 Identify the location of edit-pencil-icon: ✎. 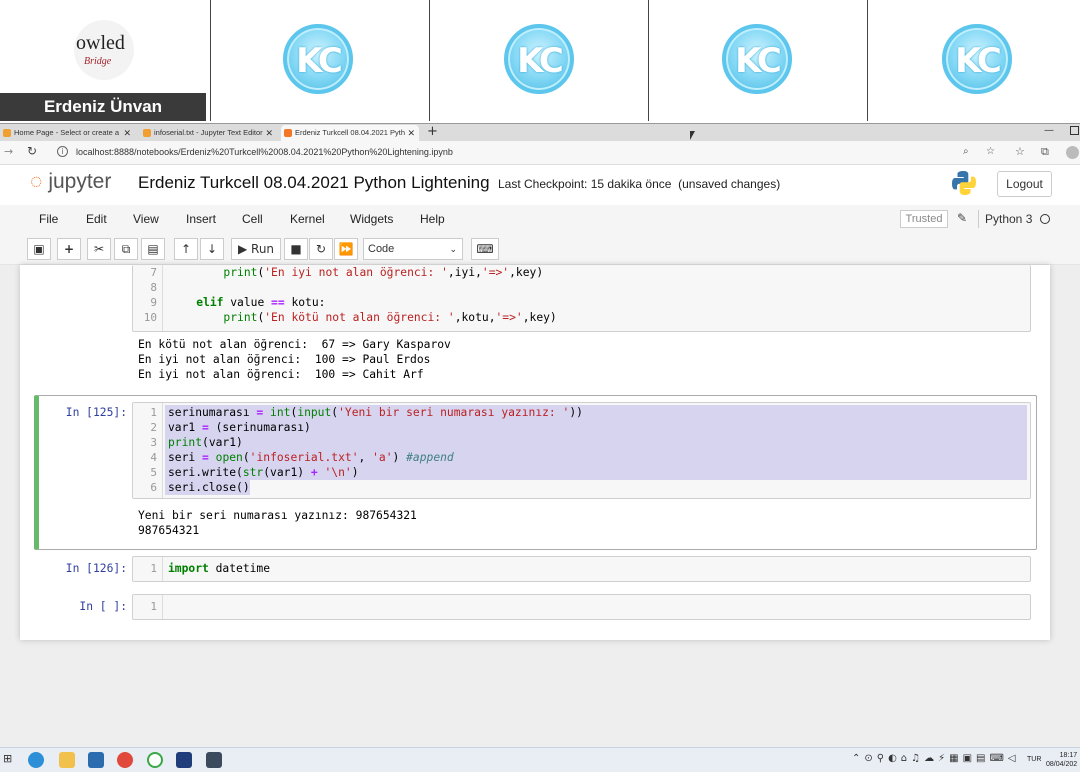
(962, 218).